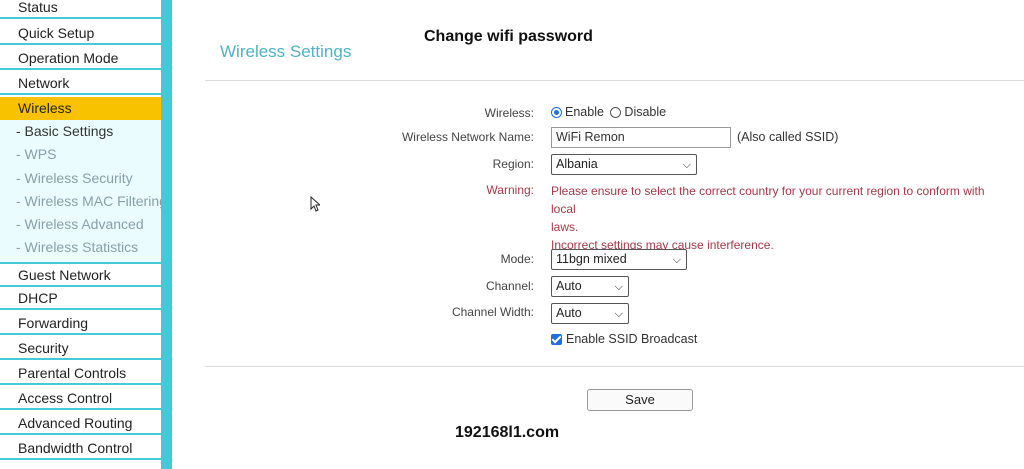 This screenshot has width=1024, height=469. Describe the element at coordinates (80, 33) in the screenshot. I see `sidebar-item-quick-setup: Quick Setup` at that location.